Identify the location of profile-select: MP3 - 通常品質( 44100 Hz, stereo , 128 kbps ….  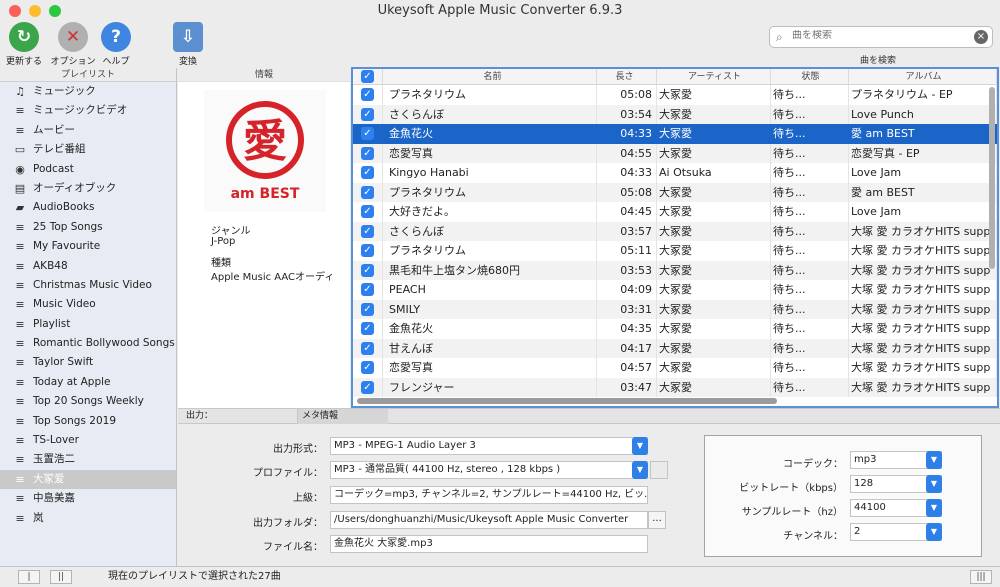
(489, 470).